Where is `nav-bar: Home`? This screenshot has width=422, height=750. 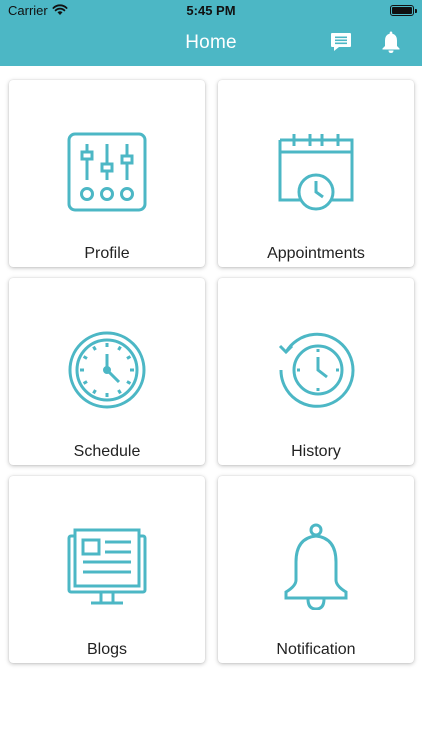
nav-bar: Home is located at coordinates (211, 44).